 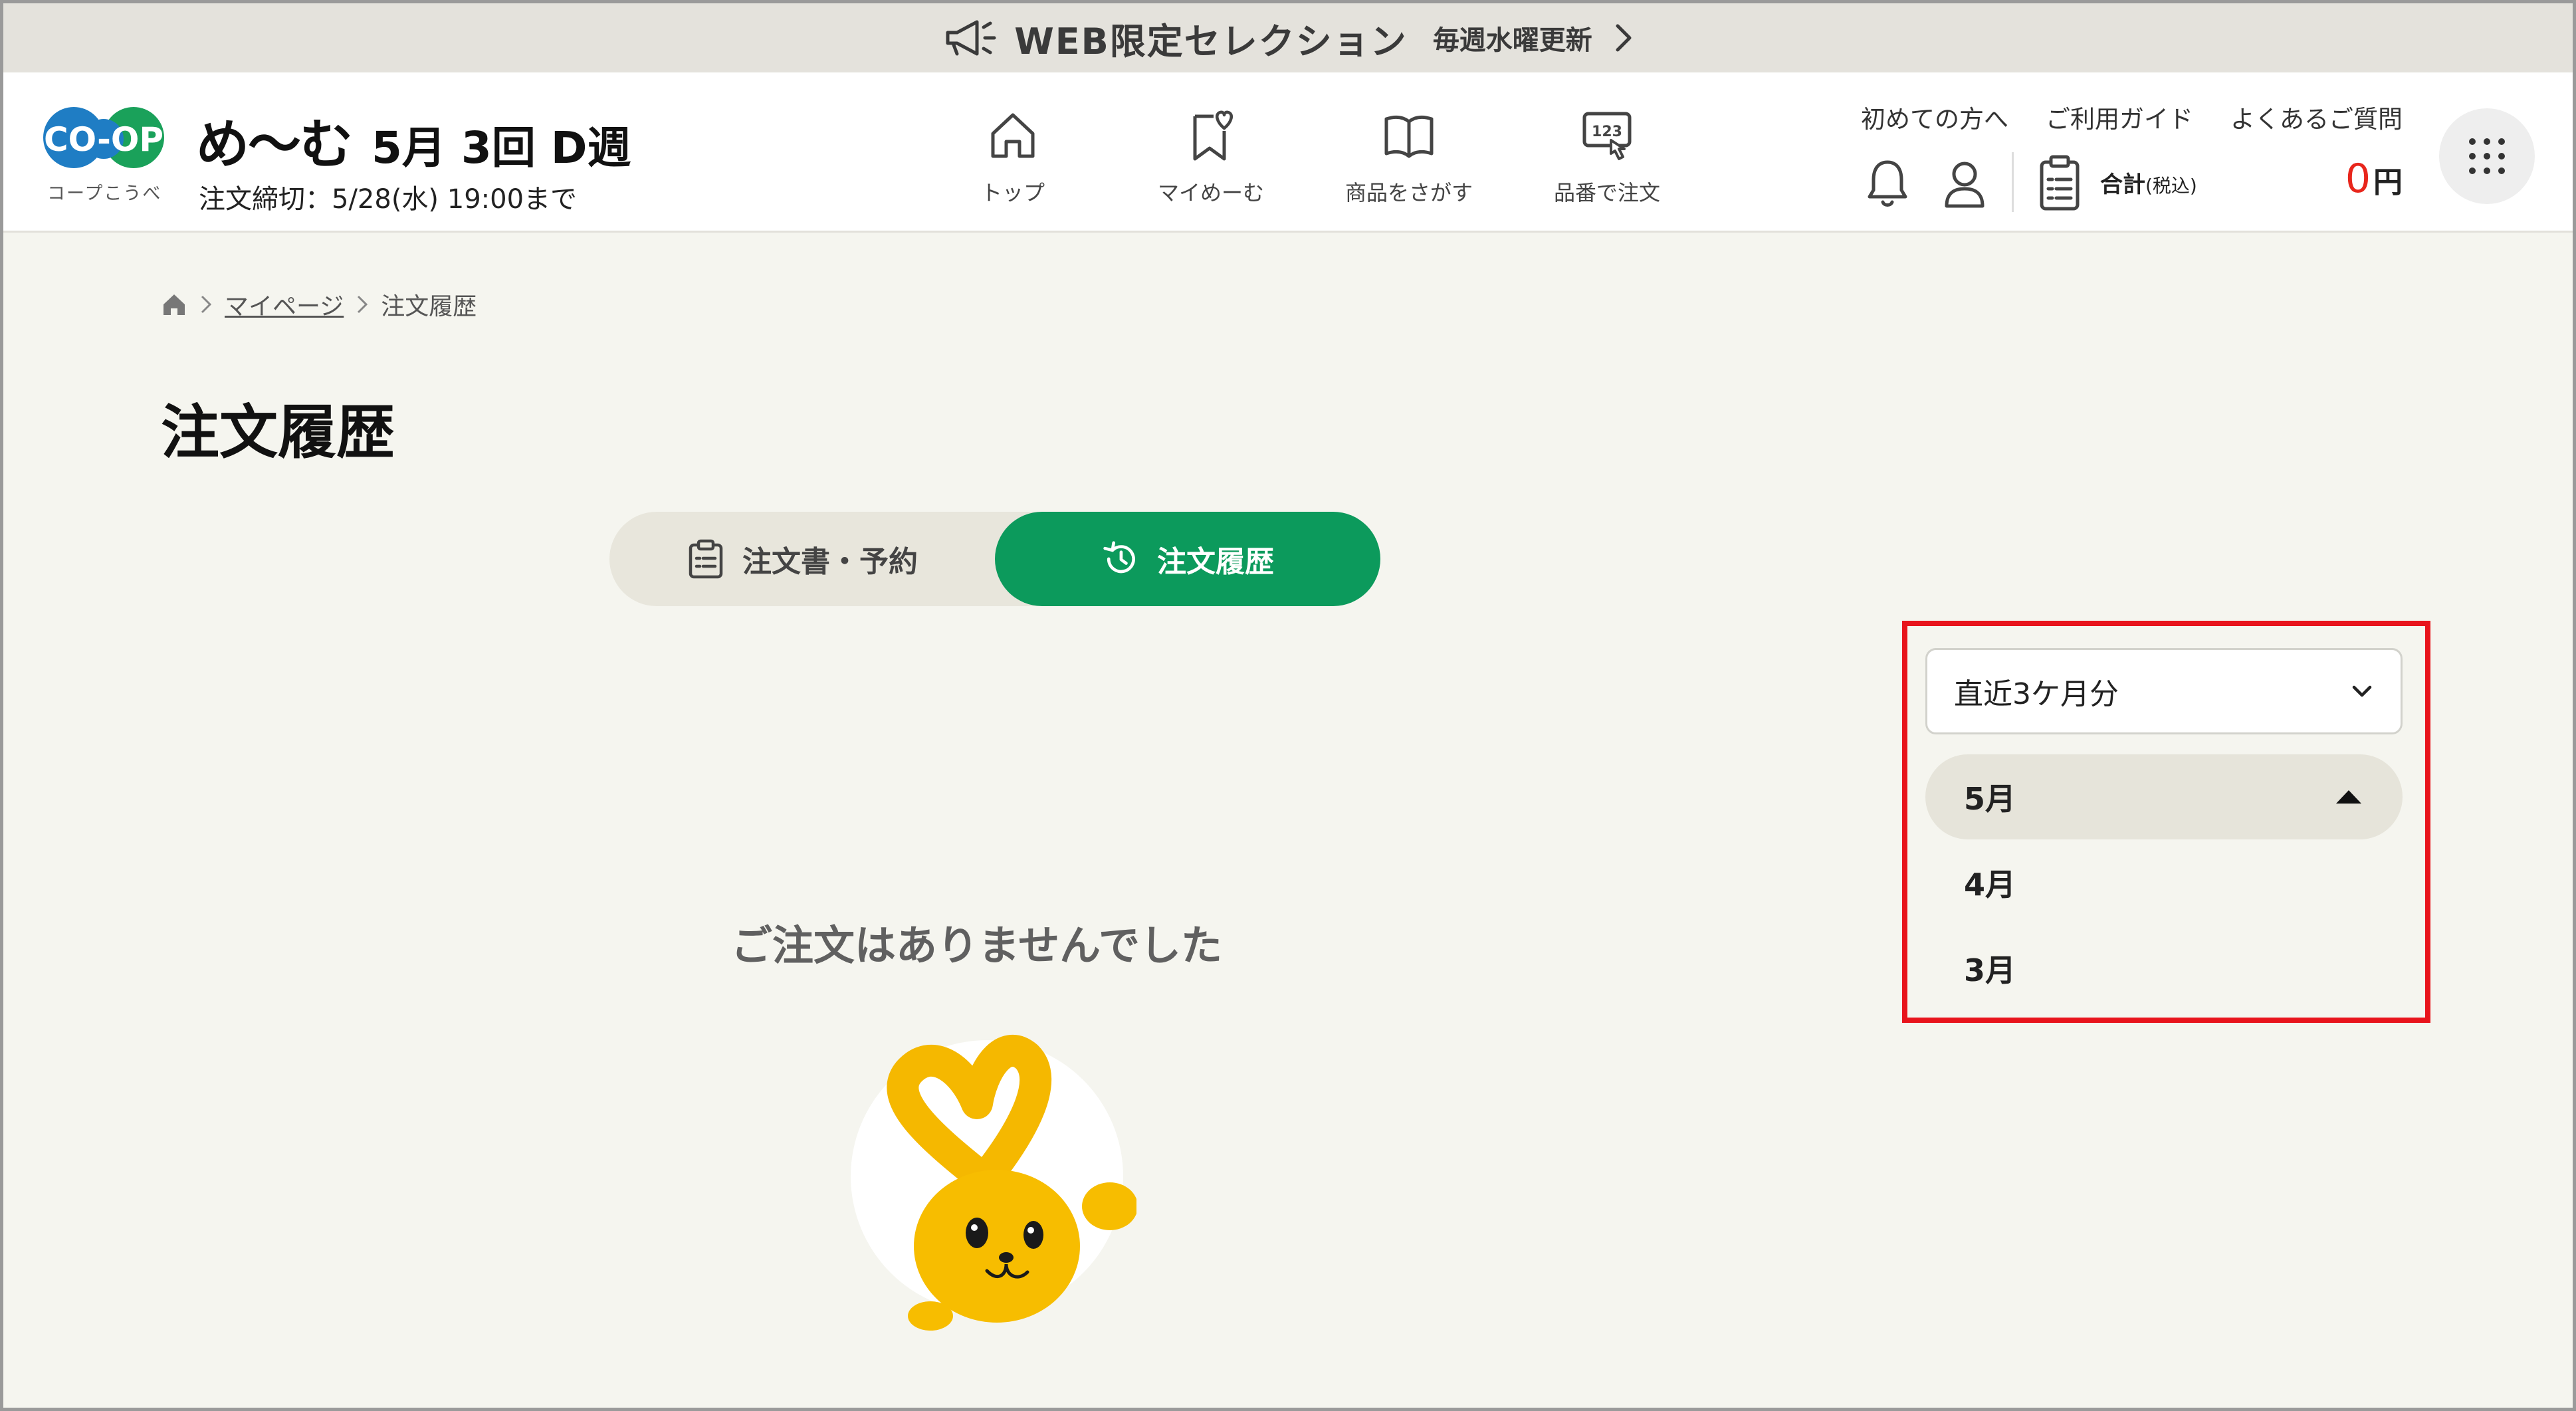 I want to click on breadcrumb-current: 注文履歴, so click(x=429, y=306).